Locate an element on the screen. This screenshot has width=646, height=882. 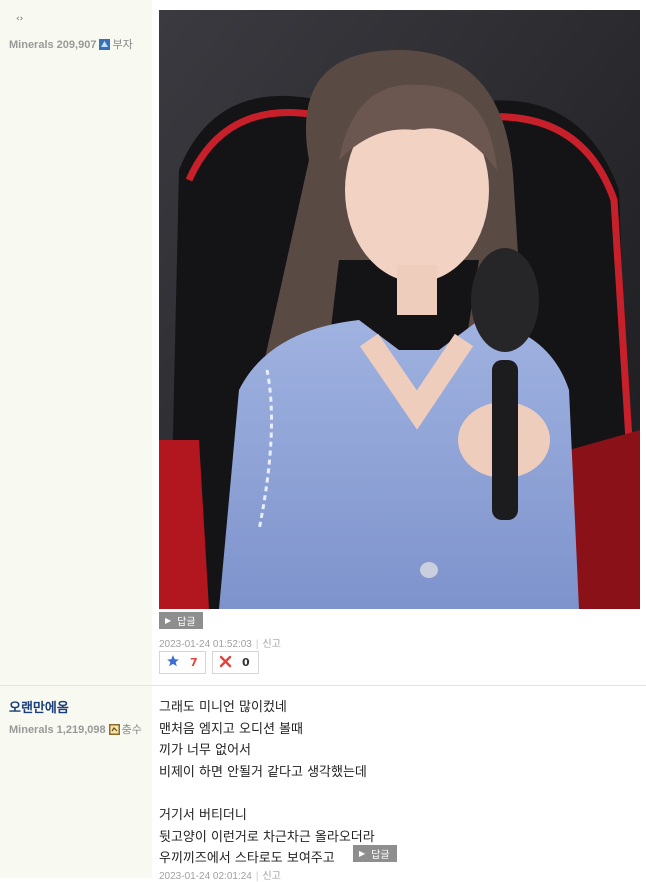
mineral-info: Minerals 1,219,098 충수 is located at coordinates (75, 729).